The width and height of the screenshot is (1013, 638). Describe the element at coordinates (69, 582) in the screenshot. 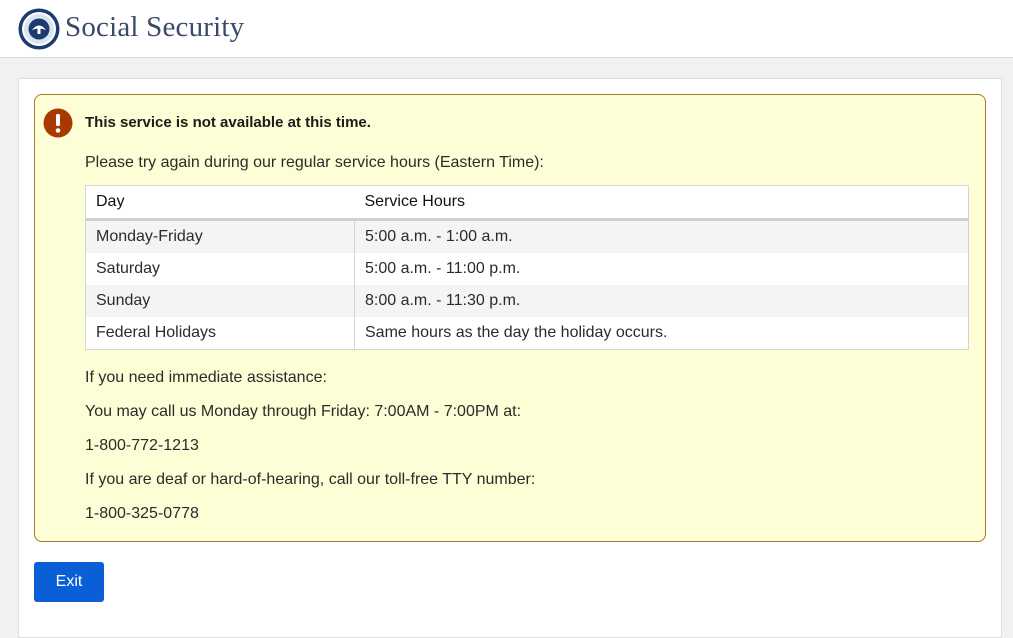

I see `exit-button: Exit` at that location.